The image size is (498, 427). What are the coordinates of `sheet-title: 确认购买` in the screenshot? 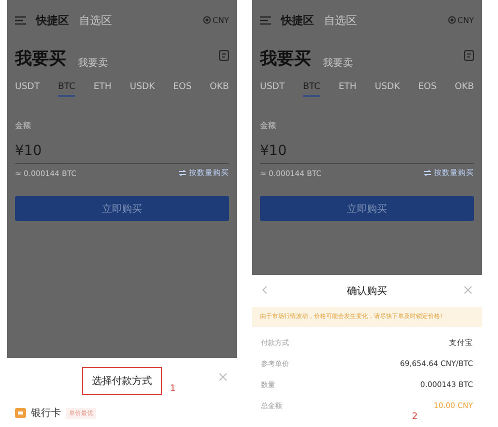 It's located at (367, 292).